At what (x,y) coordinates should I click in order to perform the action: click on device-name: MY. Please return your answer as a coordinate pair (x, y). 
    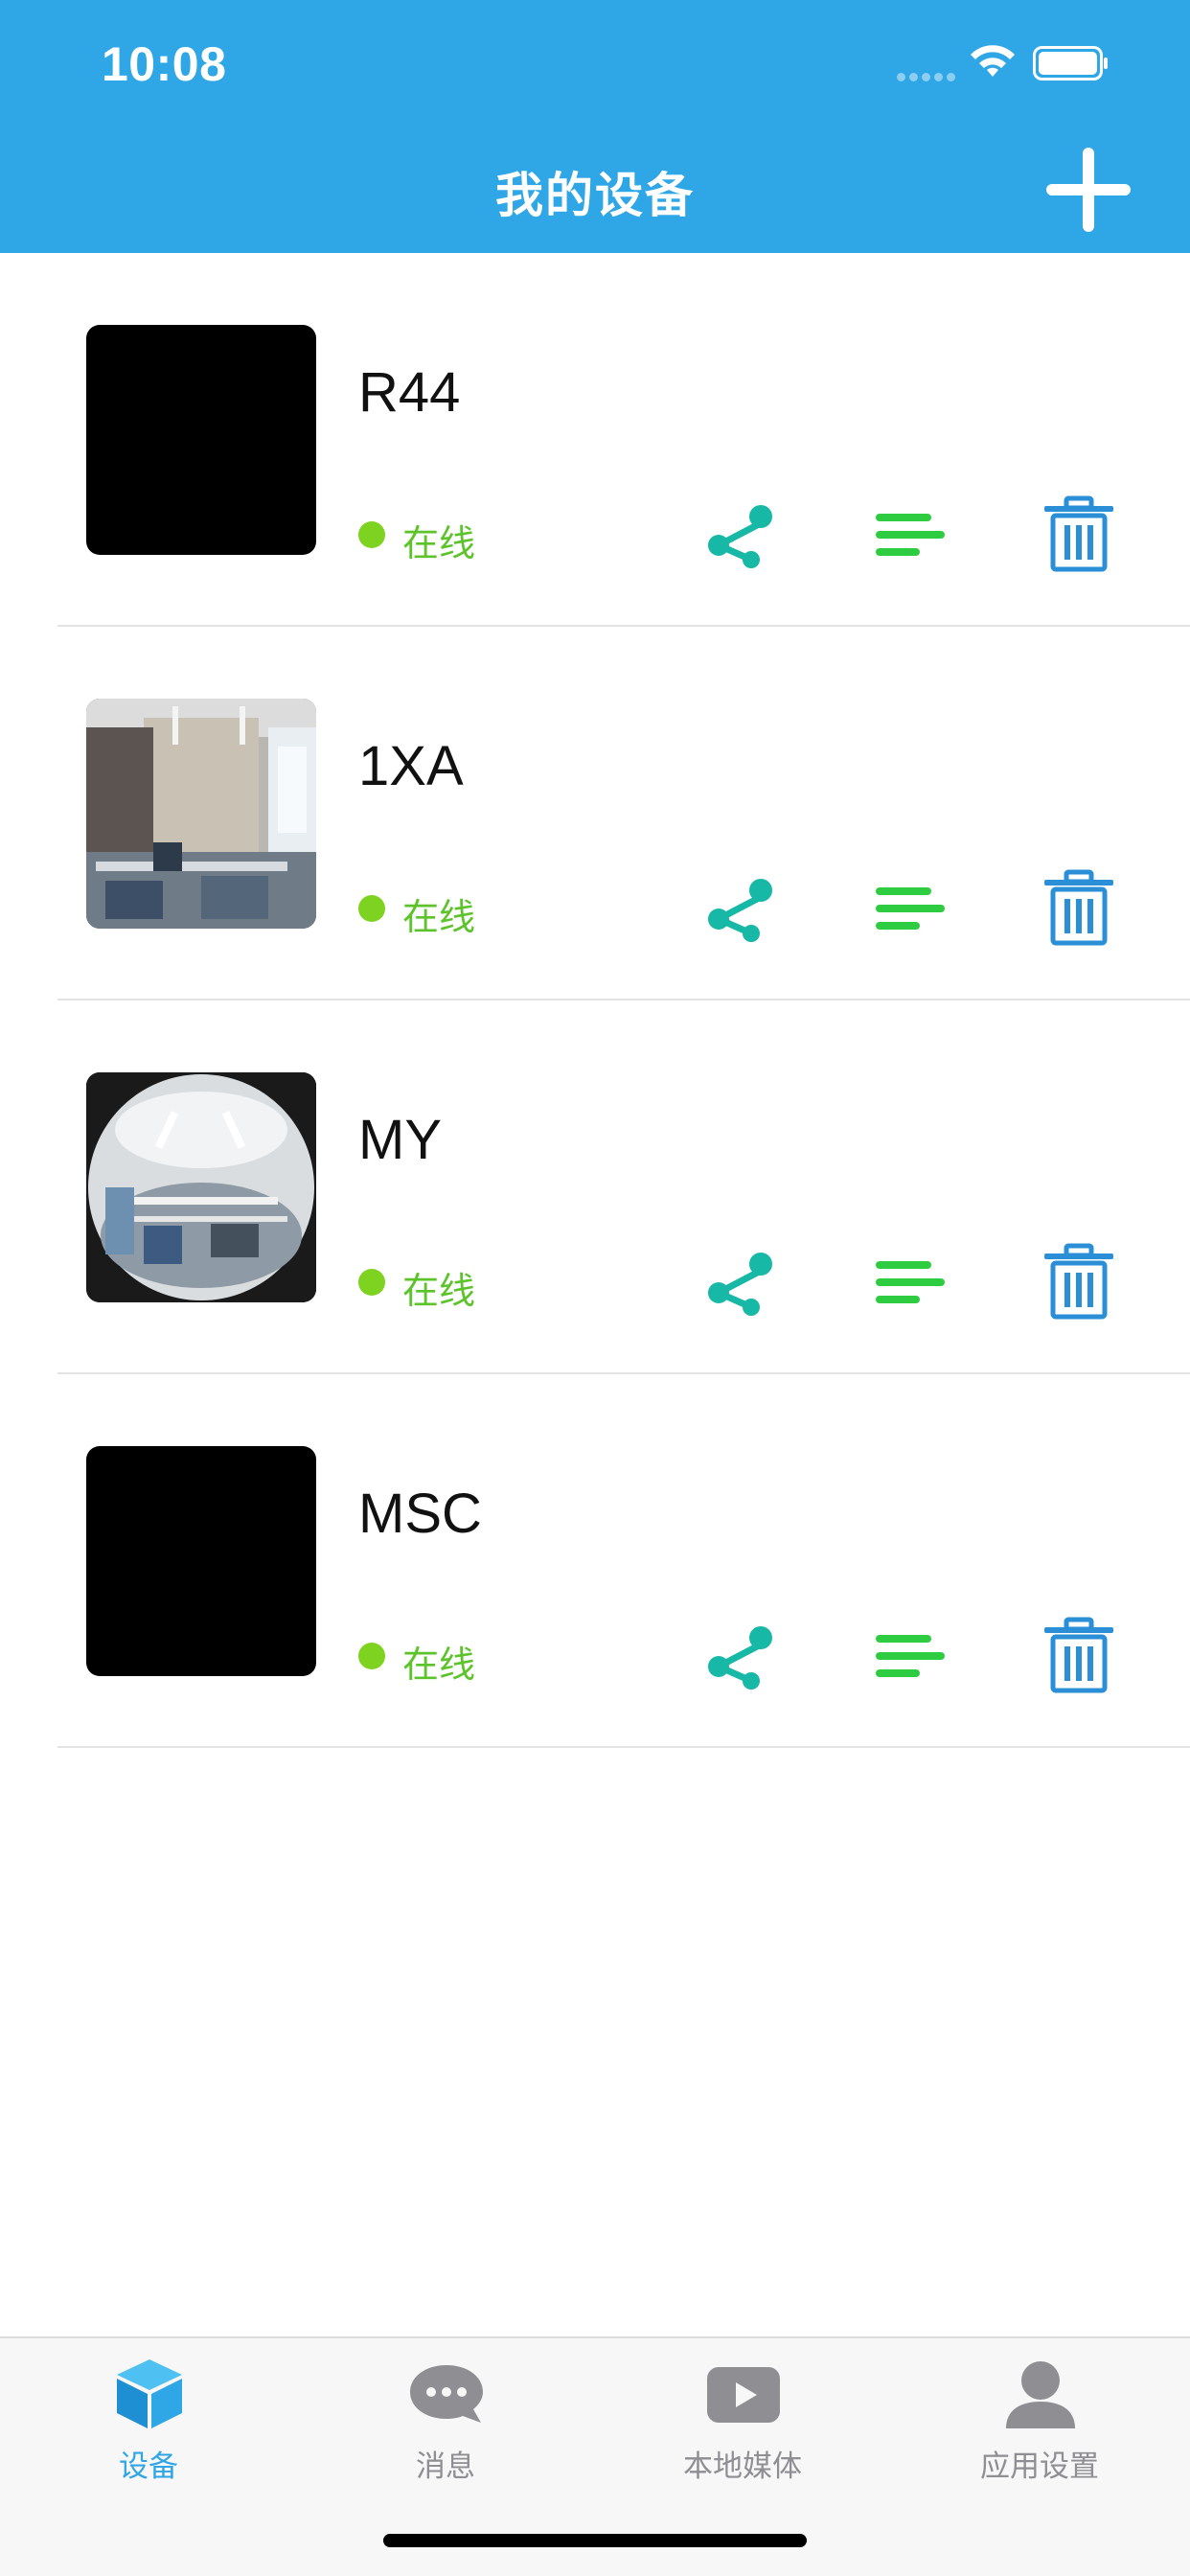
    Looking at the image, I should click on (400, 1140).